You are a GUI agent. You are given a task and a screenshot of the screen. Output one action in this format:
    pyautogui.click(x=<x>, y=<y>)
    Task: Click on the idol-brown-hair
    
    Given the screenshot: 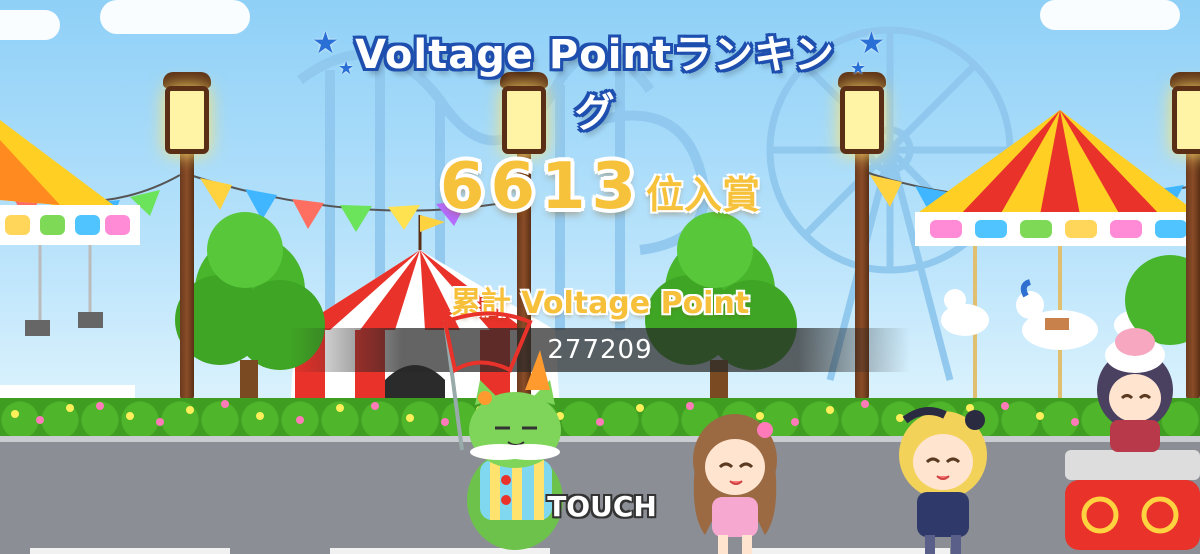 What is the action you would take?
    pyautogui.click(x=735, y=484)
    